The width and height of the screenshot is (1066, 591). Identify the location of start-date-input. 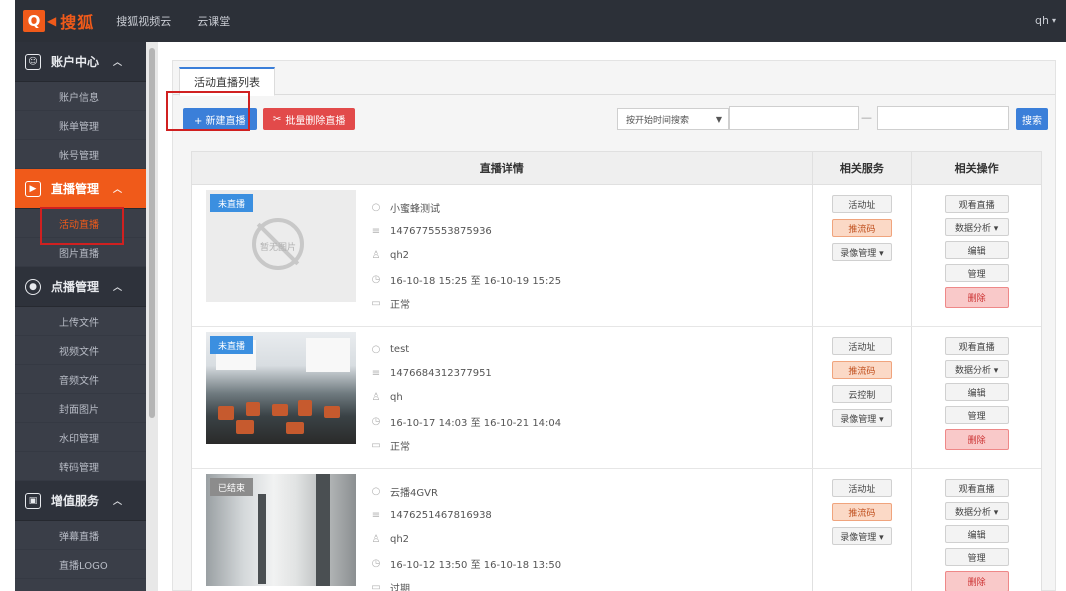
(794, 118).